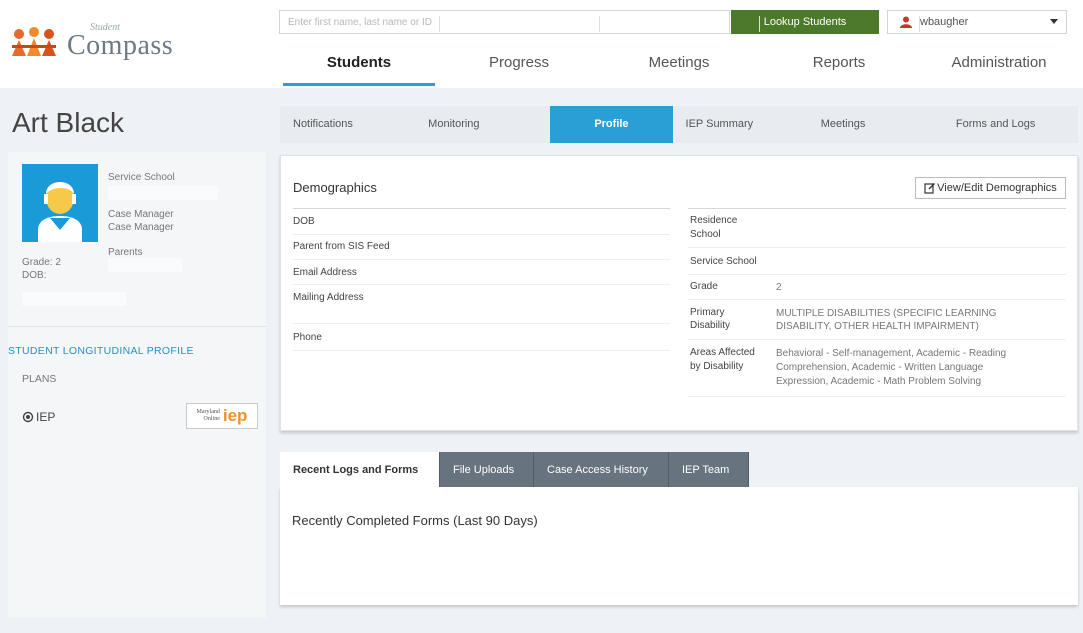 The image size is (1083, 633). I want to click on case-manager-value: Case Manager, so click(141, 227).